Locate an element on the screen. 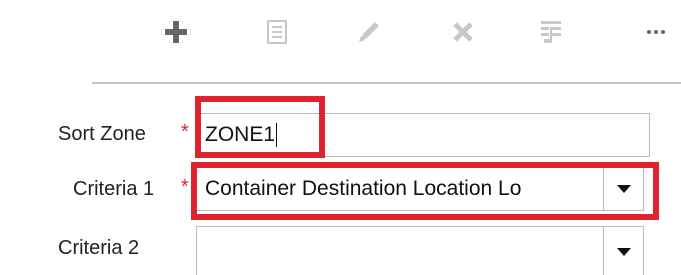 Image resolution: width=681 pixels, height=275 pixels. delete-button is located at coordinates (463, 32).